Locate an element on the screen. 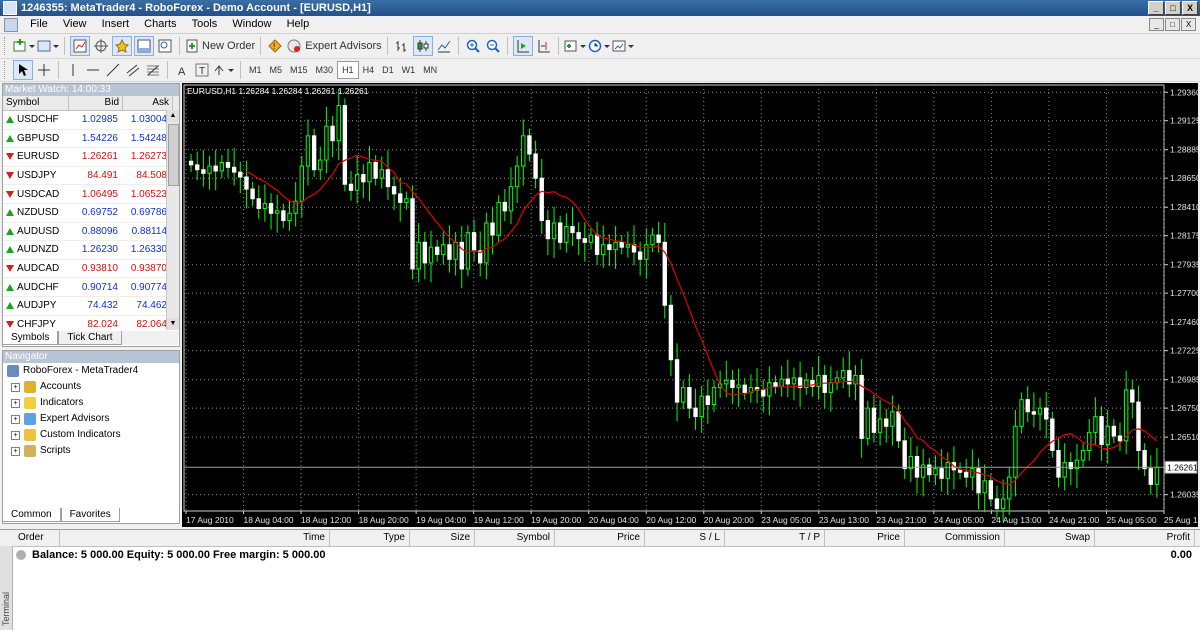 The image size is (1200, 631). bar-chart-icon is located at coordinates (402, 46).